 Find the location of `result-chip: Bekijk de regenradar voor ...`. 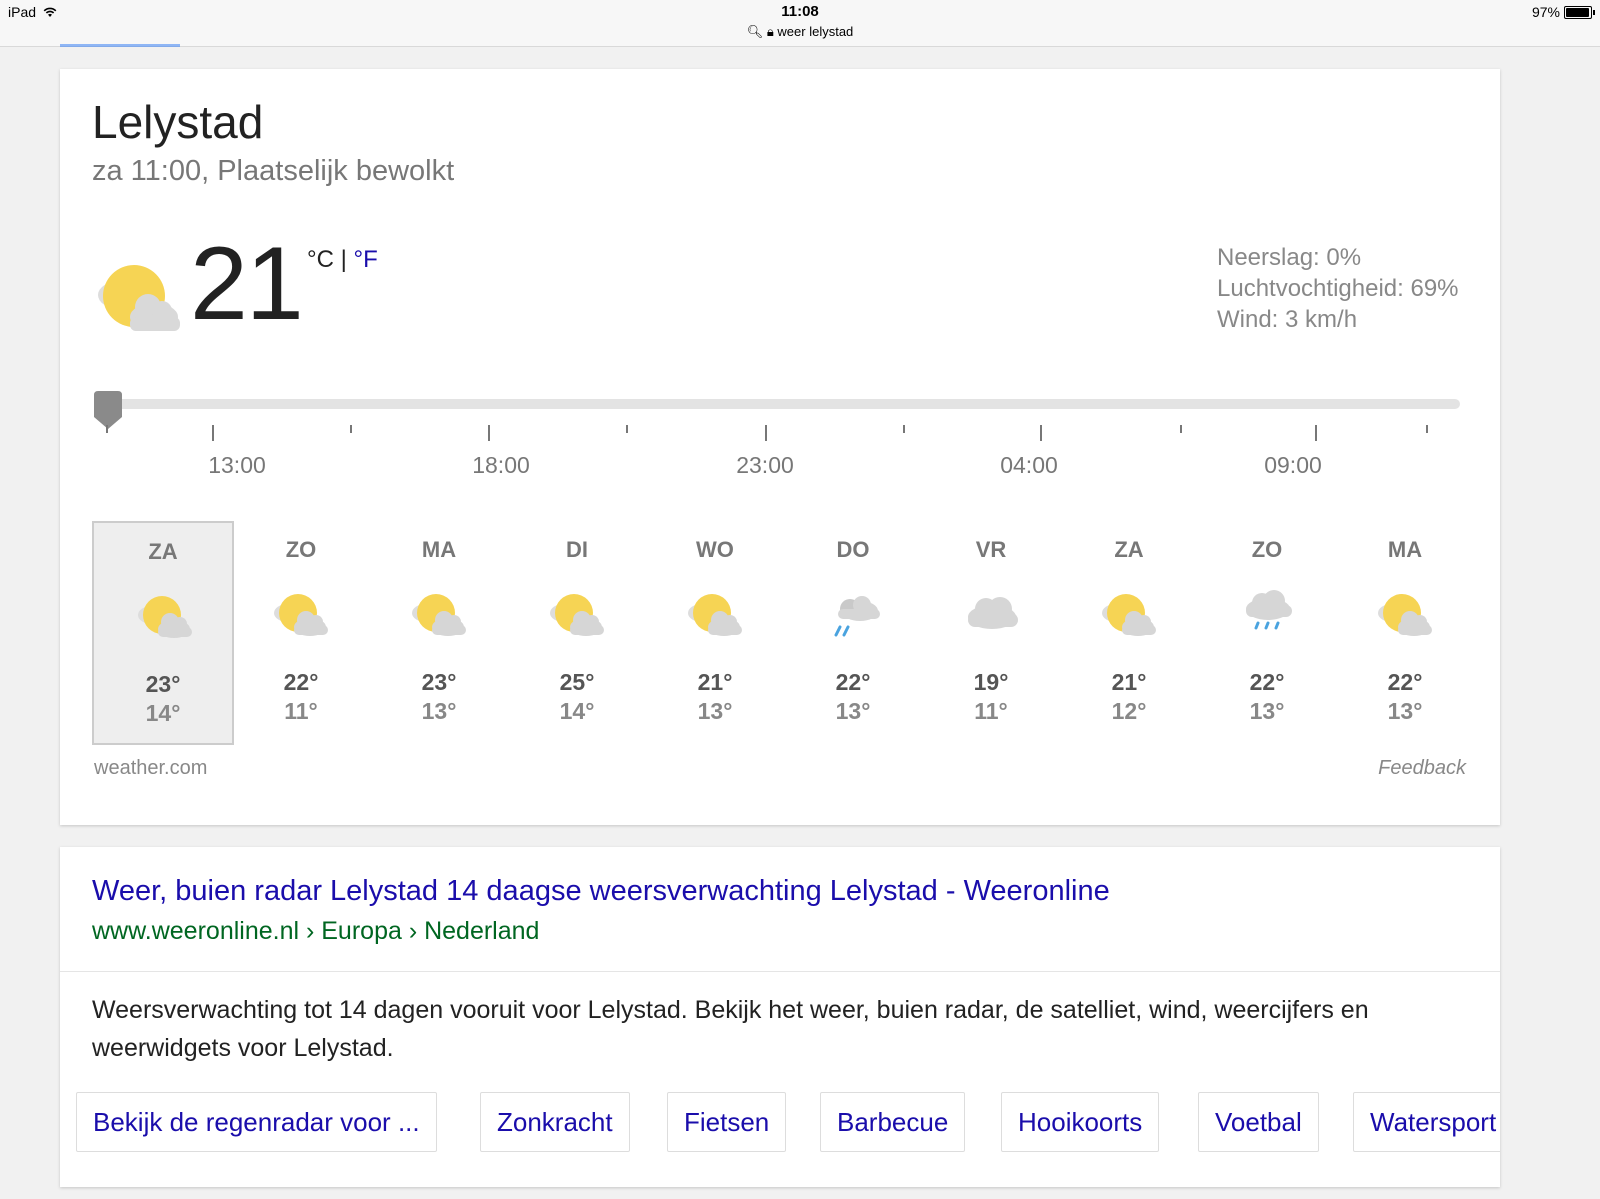

result-chip: Bekijk de regenradar voor ... is located at coordinates (256, 1122).